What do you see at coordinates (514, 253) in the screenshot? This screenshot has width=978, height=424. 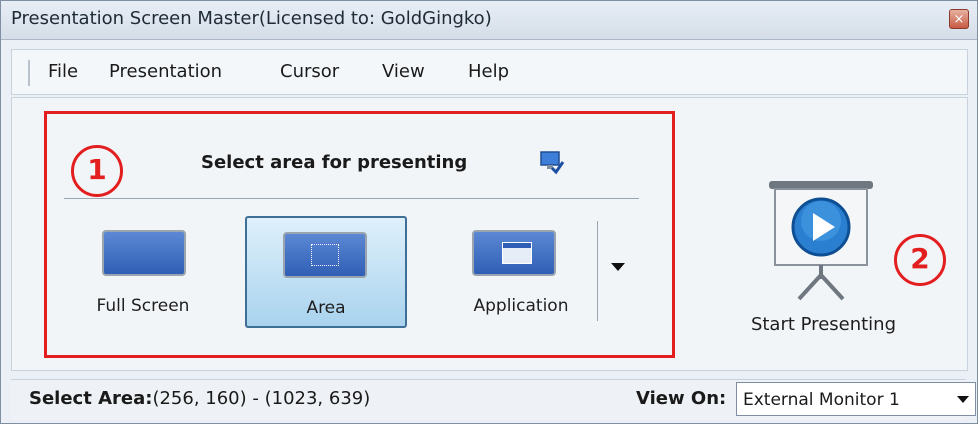 I see `application-window-icon` at bounding box center [514, 253].